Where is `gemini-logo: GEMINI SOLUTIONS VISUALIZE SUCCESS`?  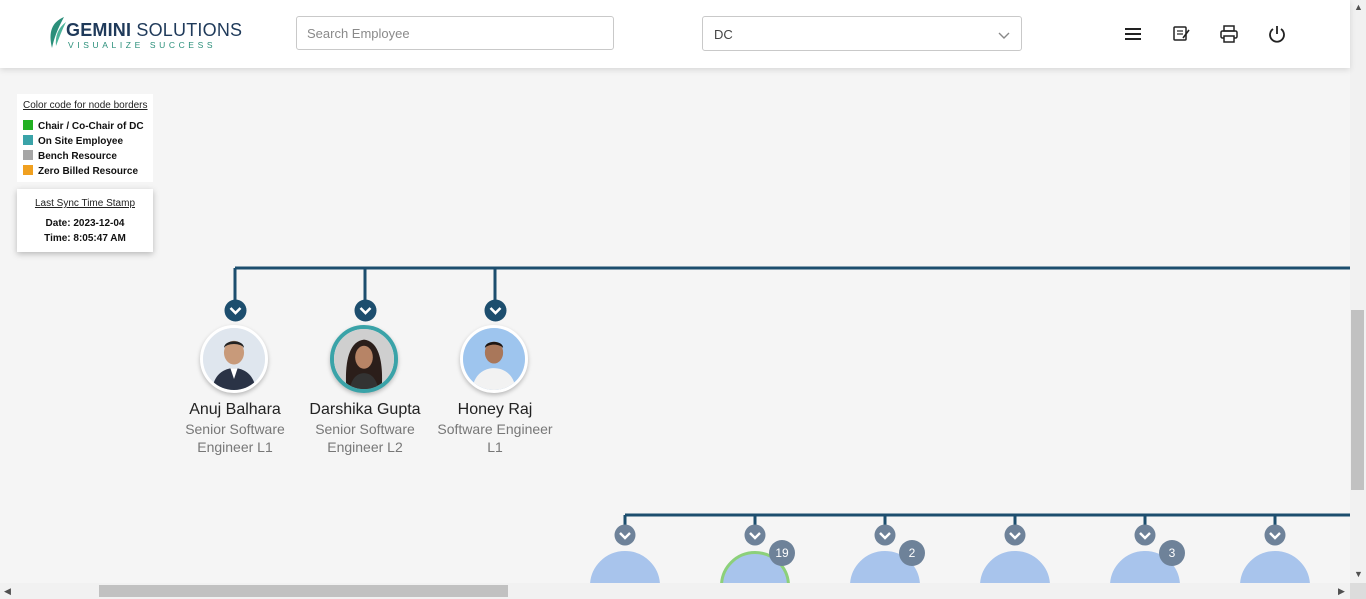
gemini-logo: GEMINI SOLUTIONS VISUALIZE SUCCESS is located at coordinates (144, 34).